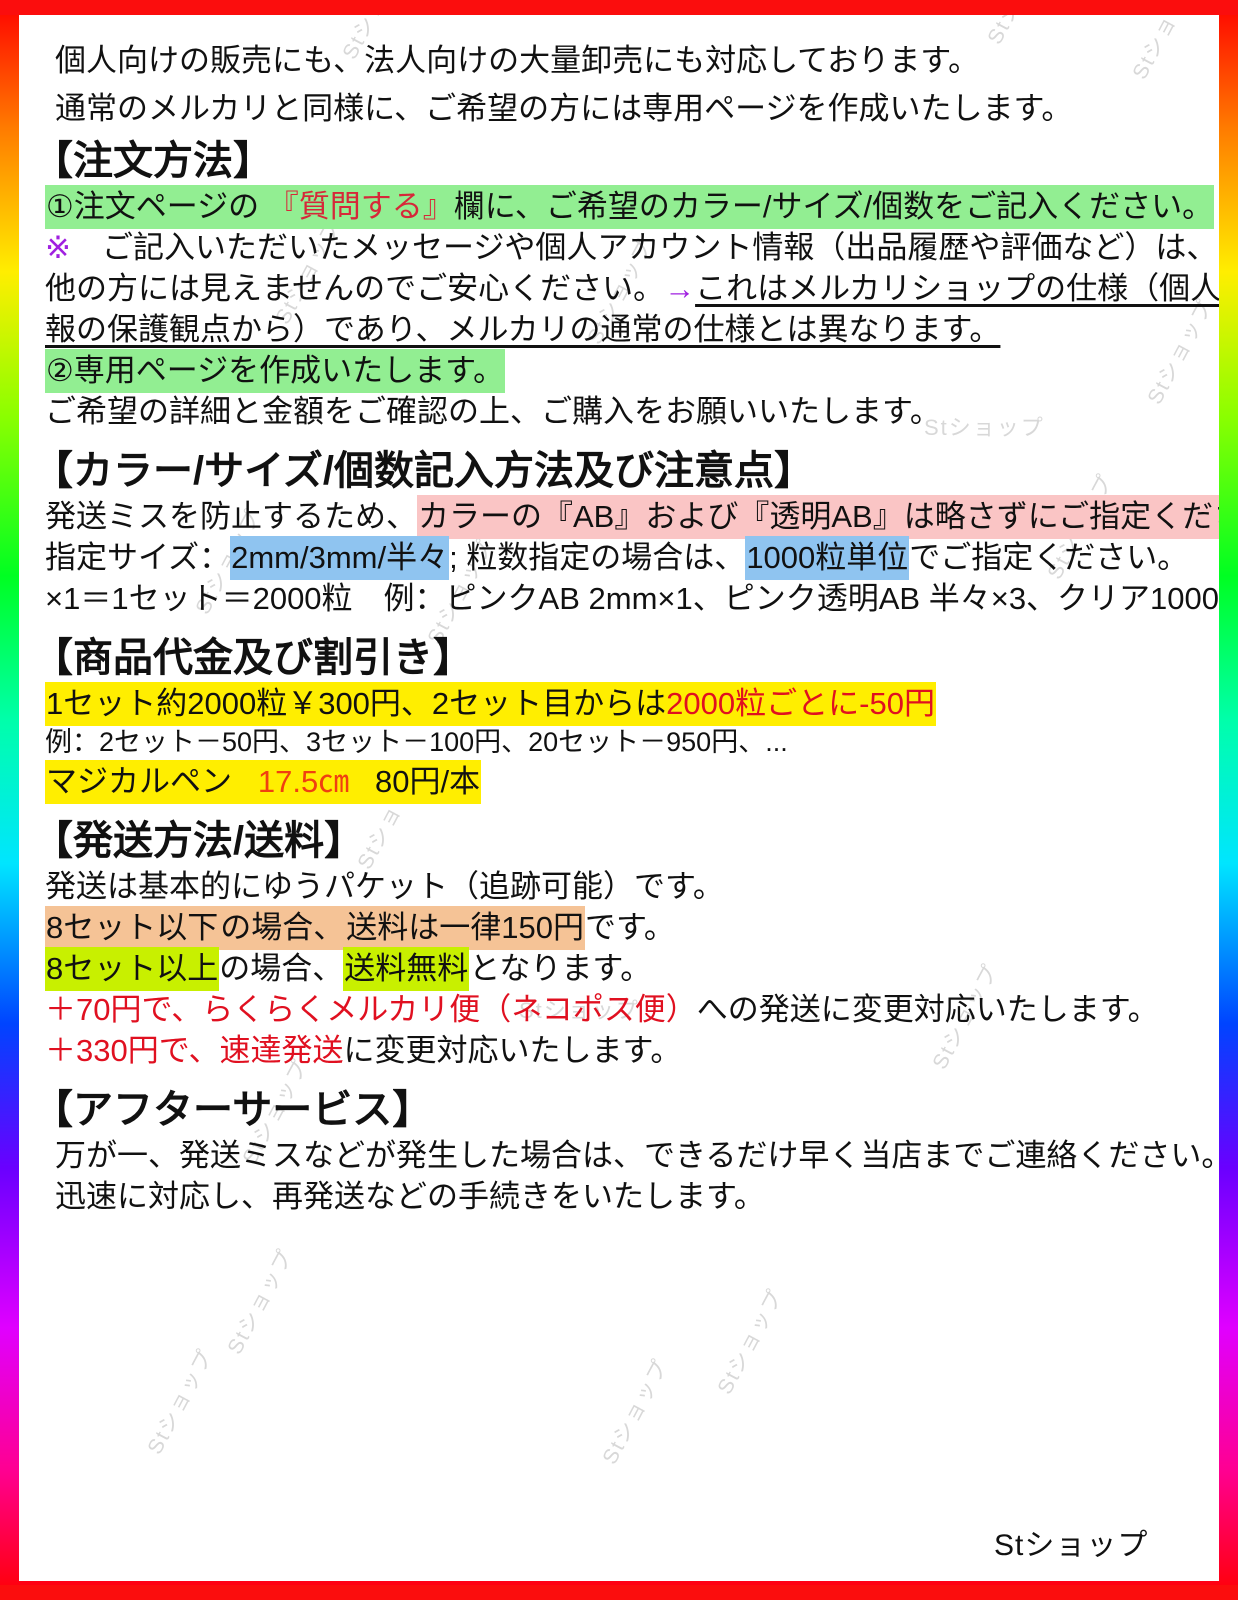 The width and height of the screenshot is (1238, 1600). What do you see at coordinates (139, 781) in the screenshot?
I see `pen-name: マジカルペン` at bounding box center [139, 781].